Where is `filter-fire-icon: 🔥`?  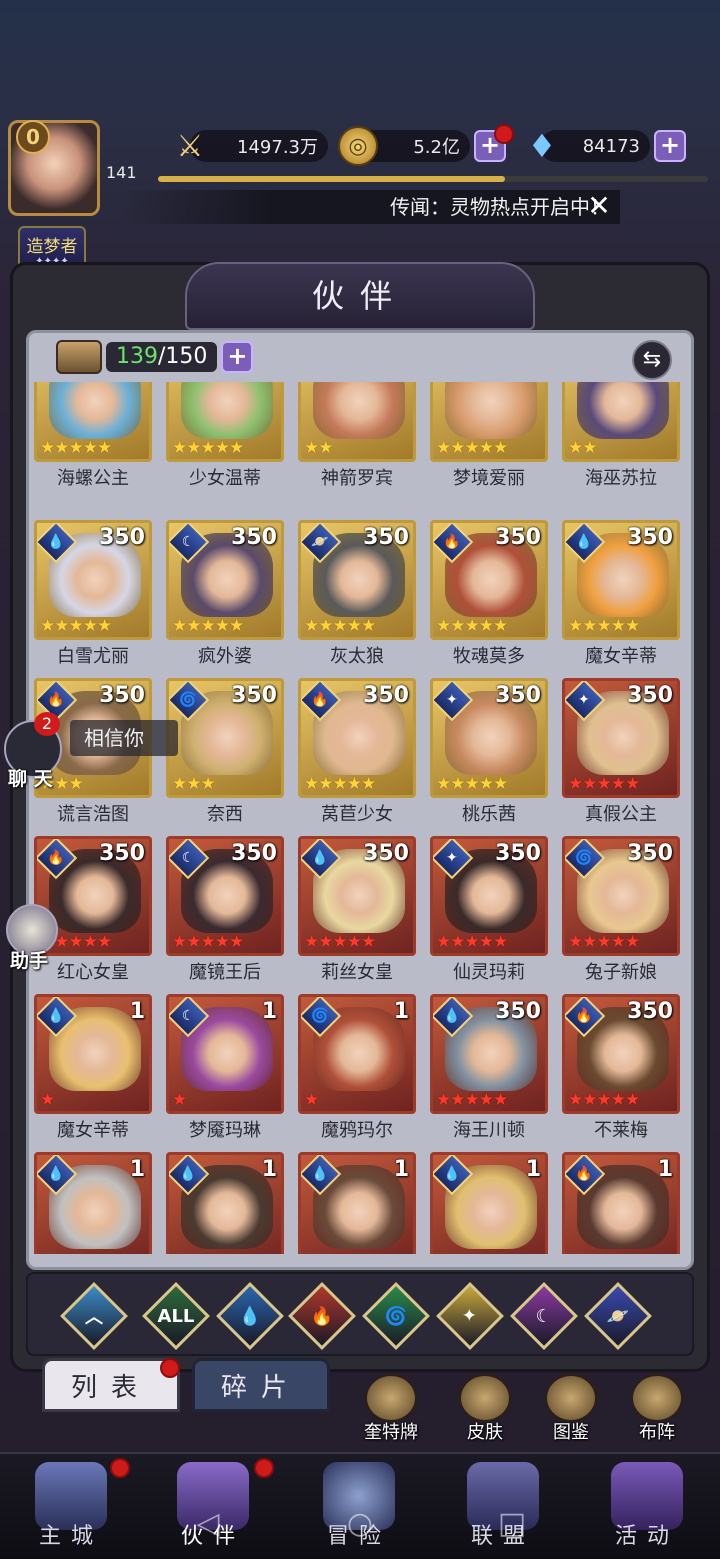 filter-fire-icon: 🔥 is located at coordinates (322, 1316).